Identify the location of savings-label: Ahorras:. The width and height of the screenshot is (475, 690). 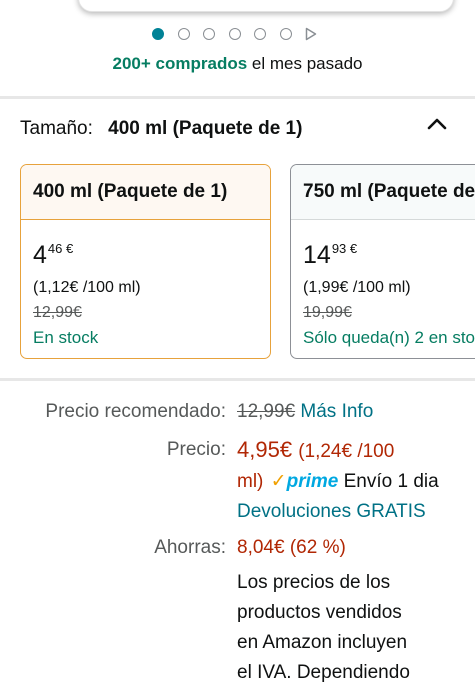
(190, 547).